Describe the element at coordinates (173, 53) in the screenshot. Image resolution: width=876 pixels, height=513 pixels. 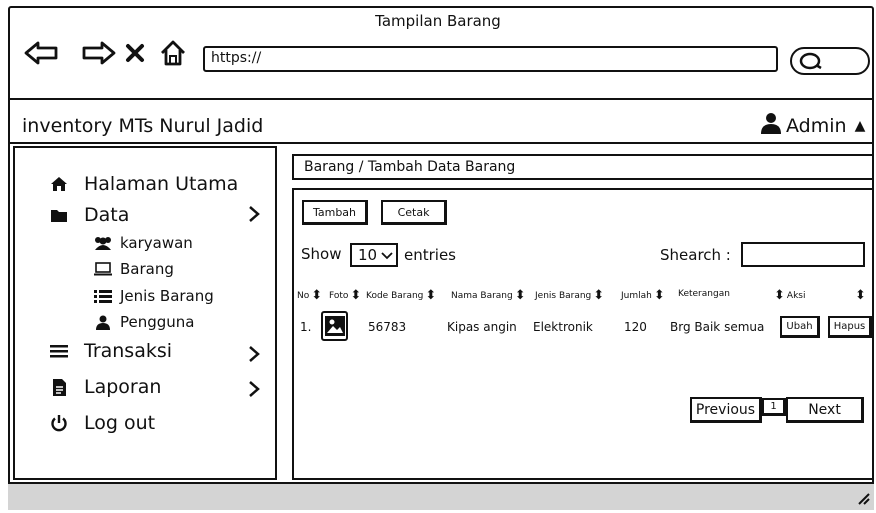
I see `home-outline-icon` at that location.